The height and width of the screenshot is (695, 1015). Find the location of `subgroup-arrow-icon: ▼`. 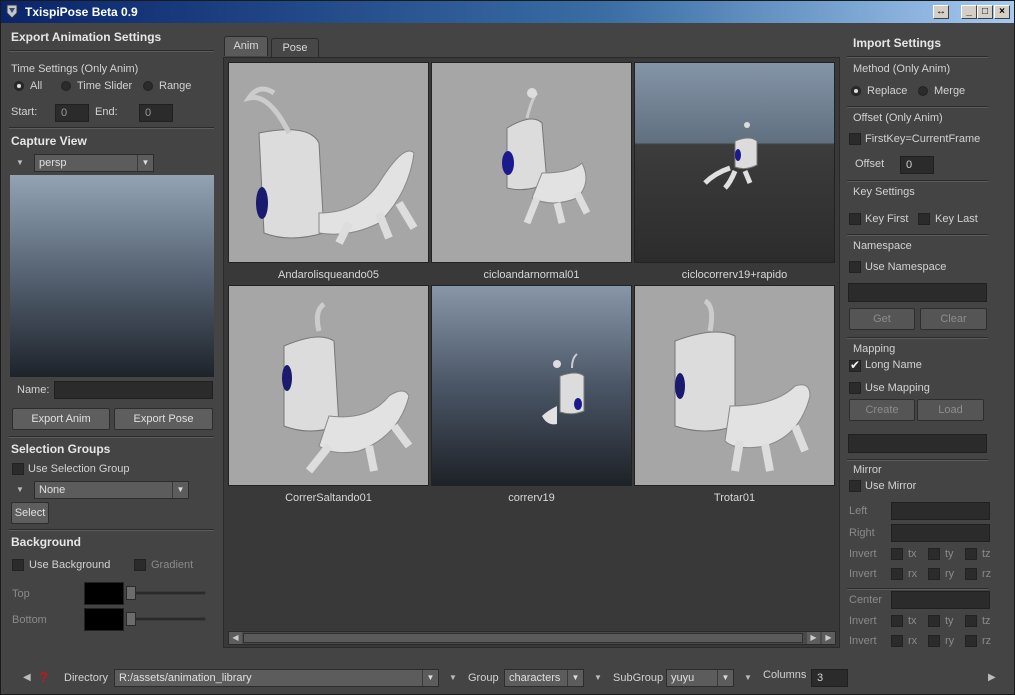

subgroup-arrow-icon: ▼ is located at coordinates (598, 677).